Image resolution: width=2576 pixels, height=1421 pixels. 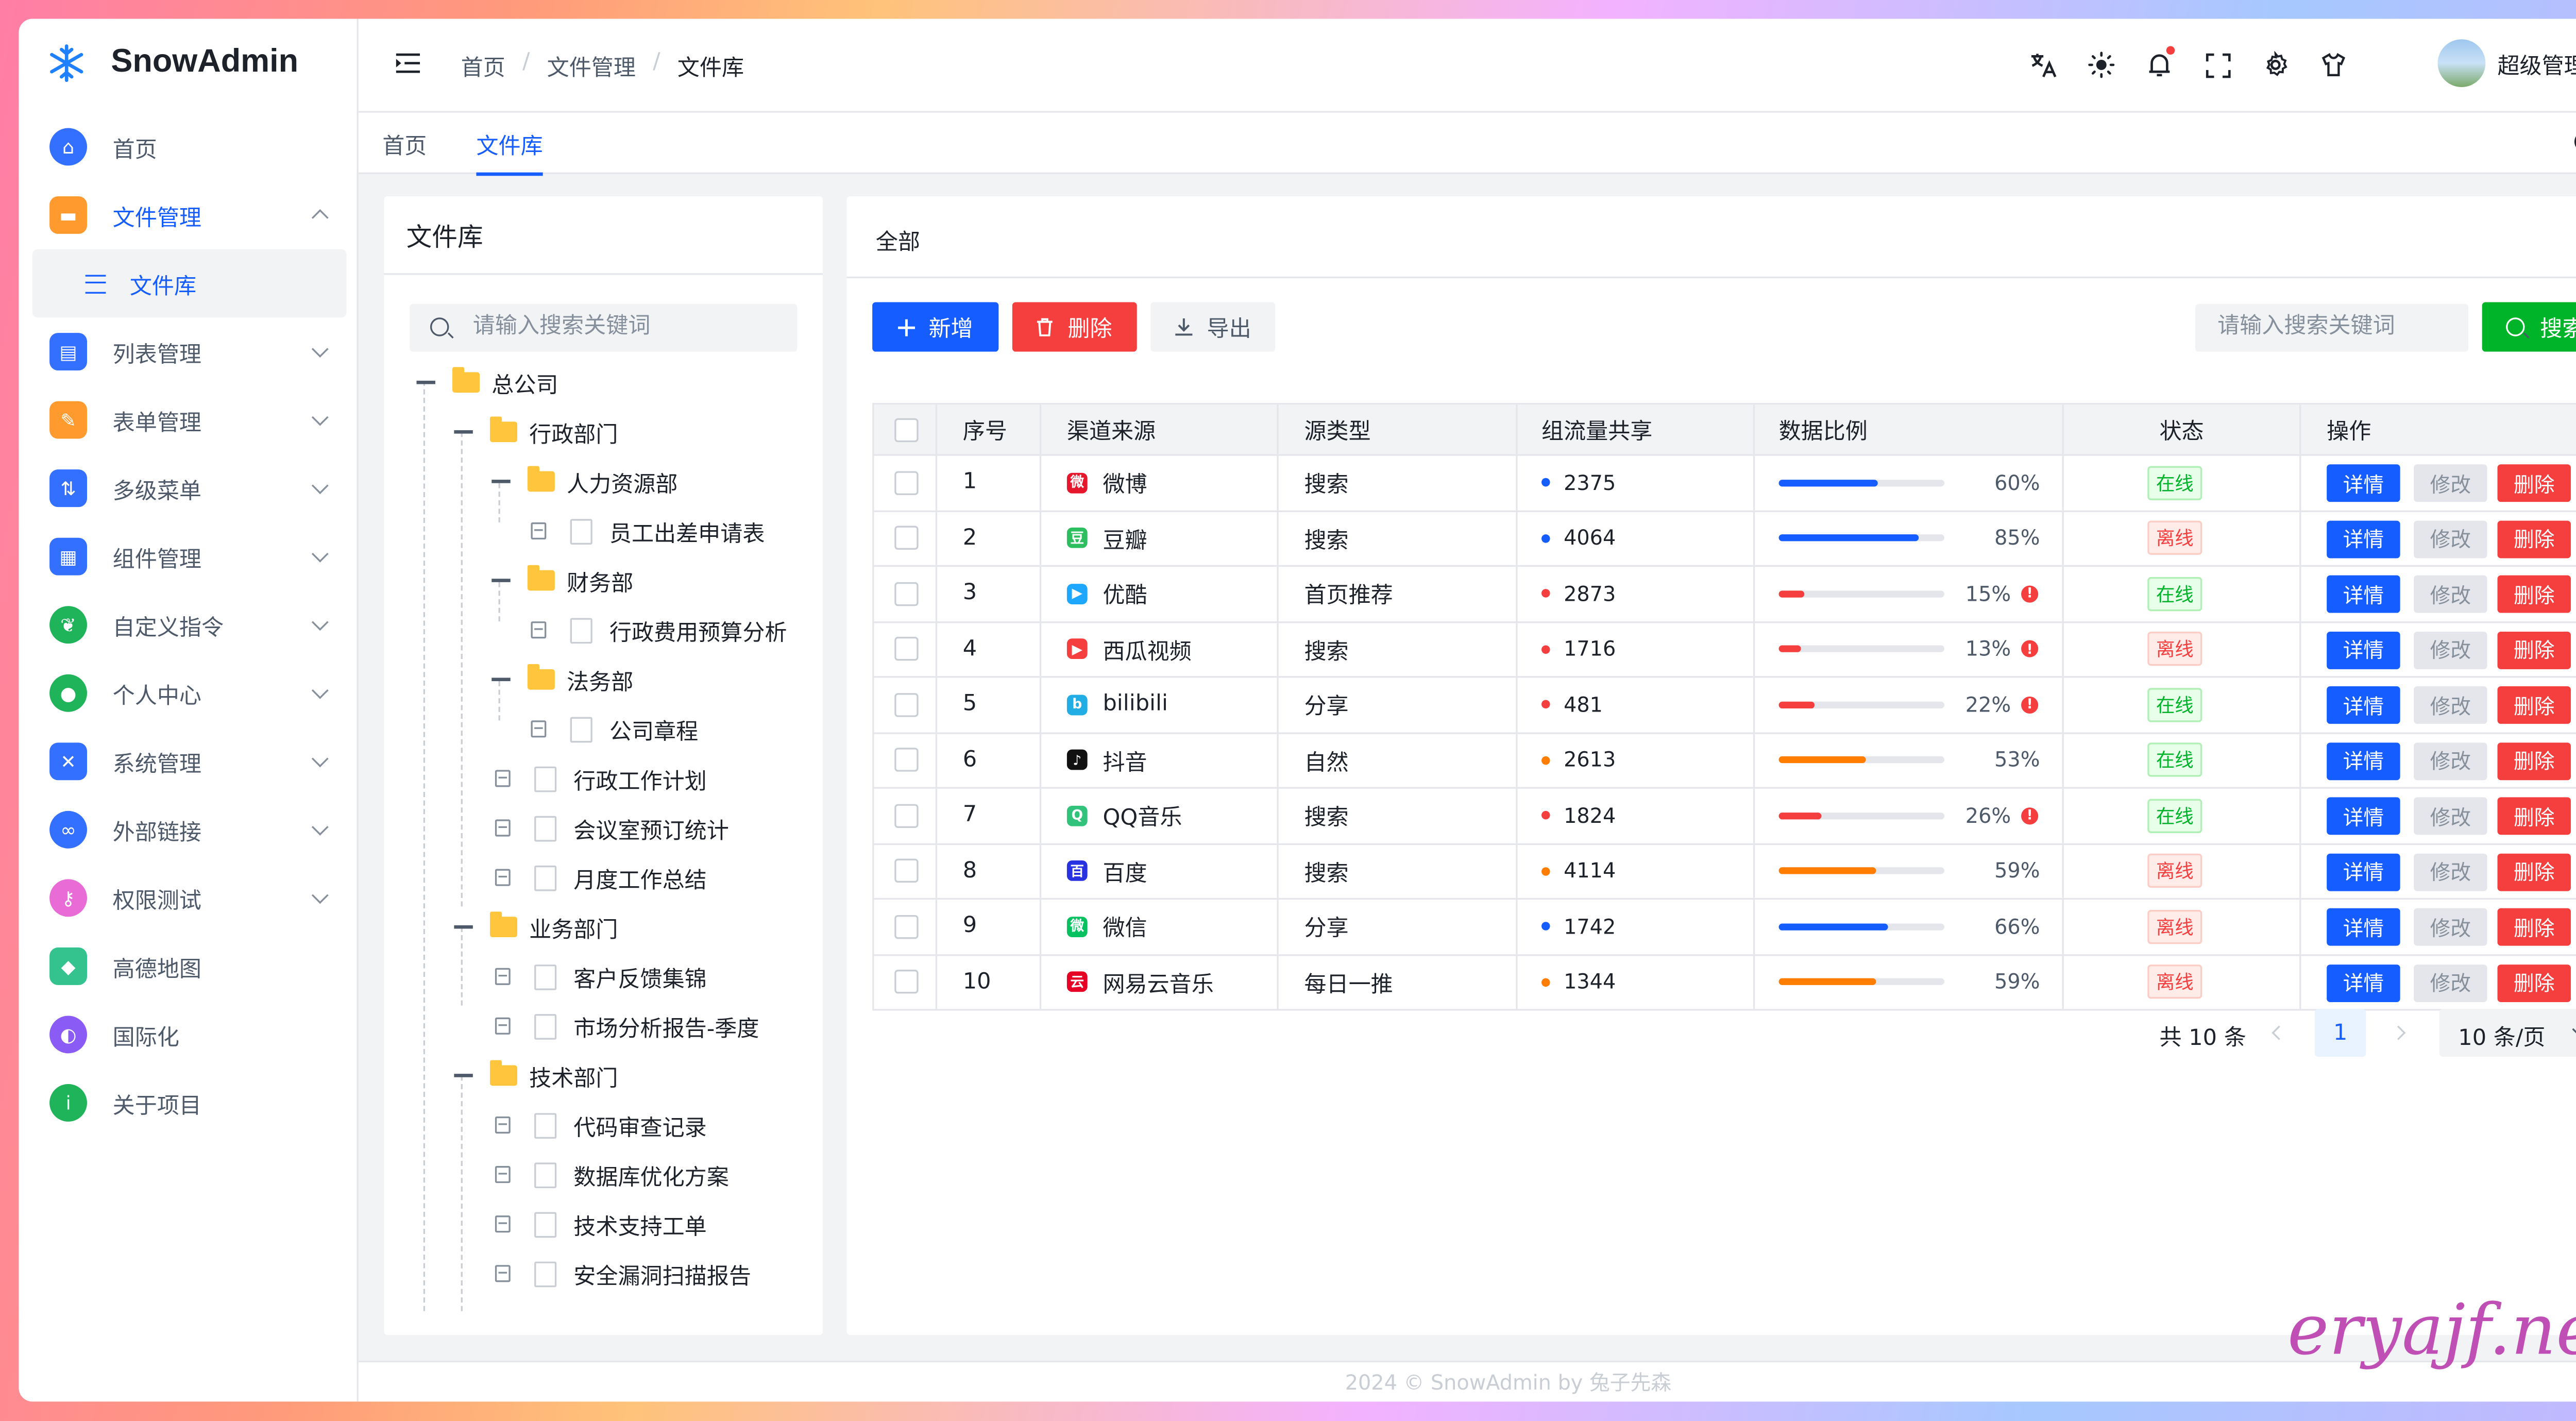 I want to click on sidebar-item: ✕ 系统管理, so click(x=189, y=762).